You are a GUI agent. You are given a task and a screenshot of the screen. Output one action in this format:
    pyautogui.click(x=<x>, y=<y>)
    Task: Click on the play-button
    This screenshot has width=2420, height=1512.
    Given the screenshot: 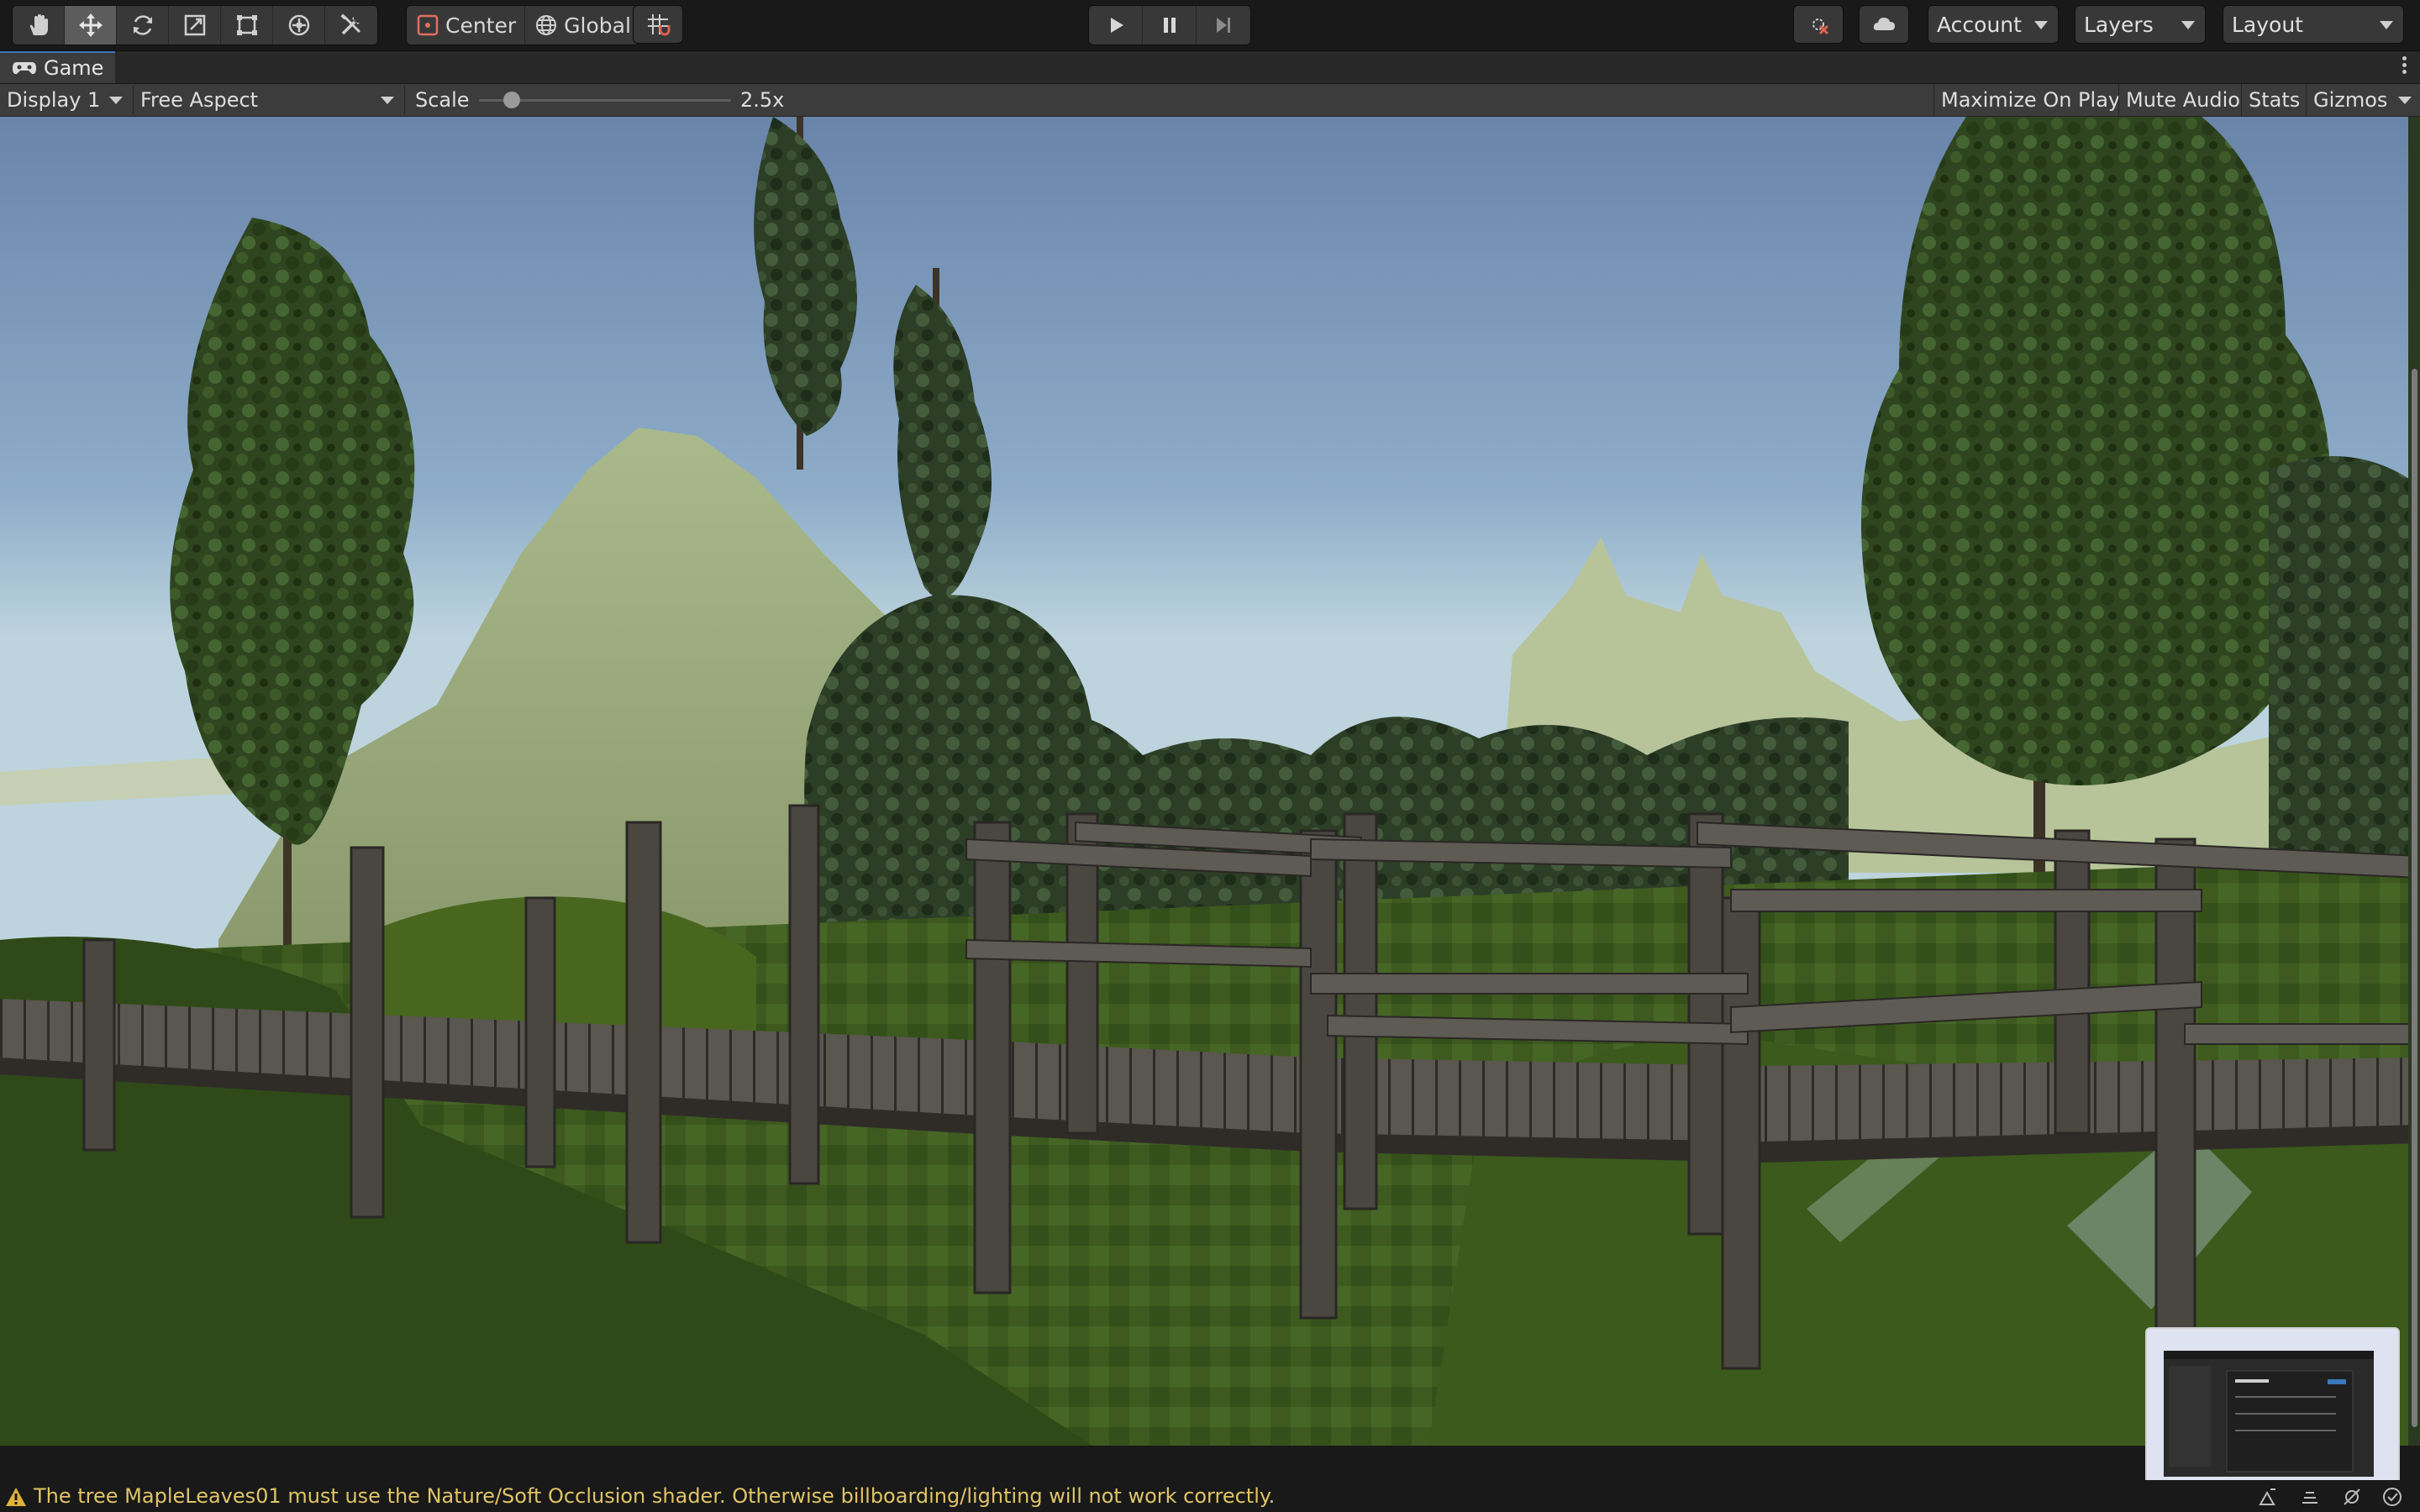 What is the action you would take?
    pyautogui.click(x=1116, y=25)
    